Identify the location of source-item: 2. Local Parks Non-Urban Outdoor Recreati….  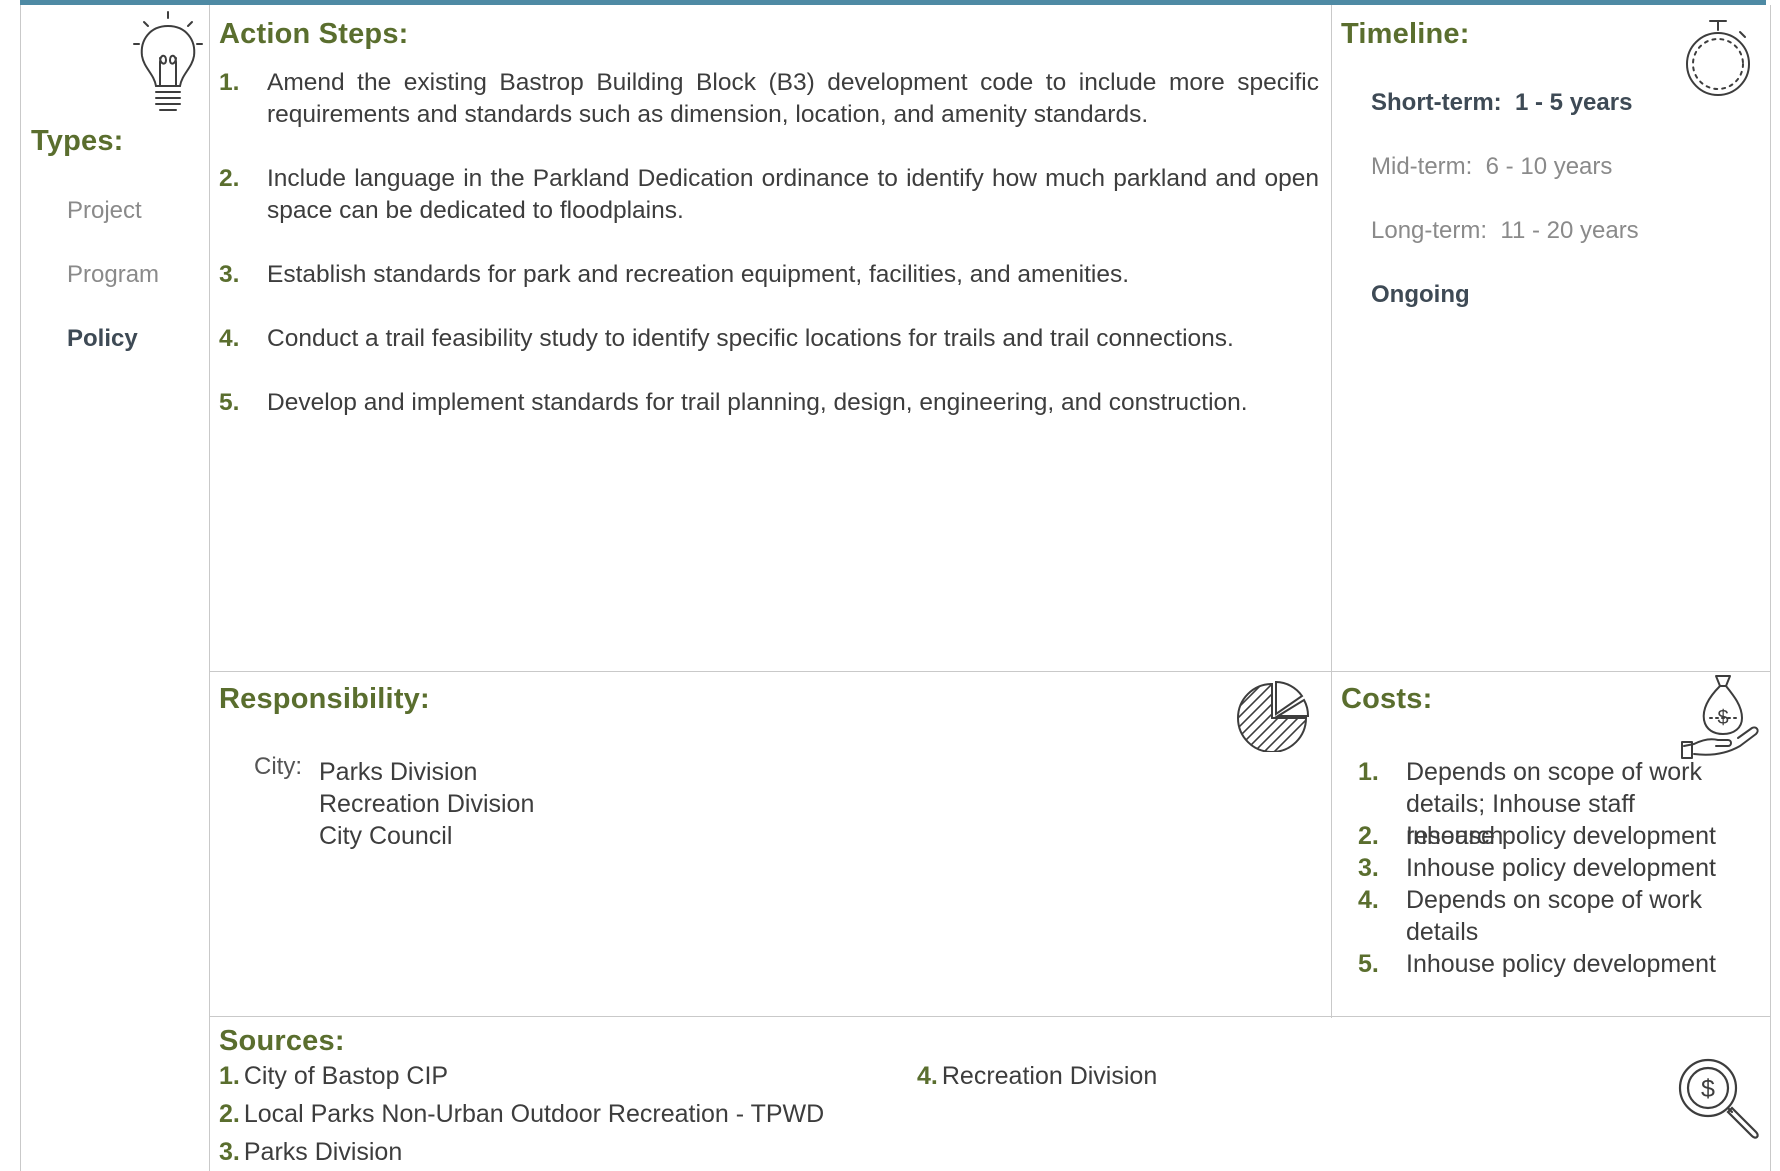
(521, 1114).